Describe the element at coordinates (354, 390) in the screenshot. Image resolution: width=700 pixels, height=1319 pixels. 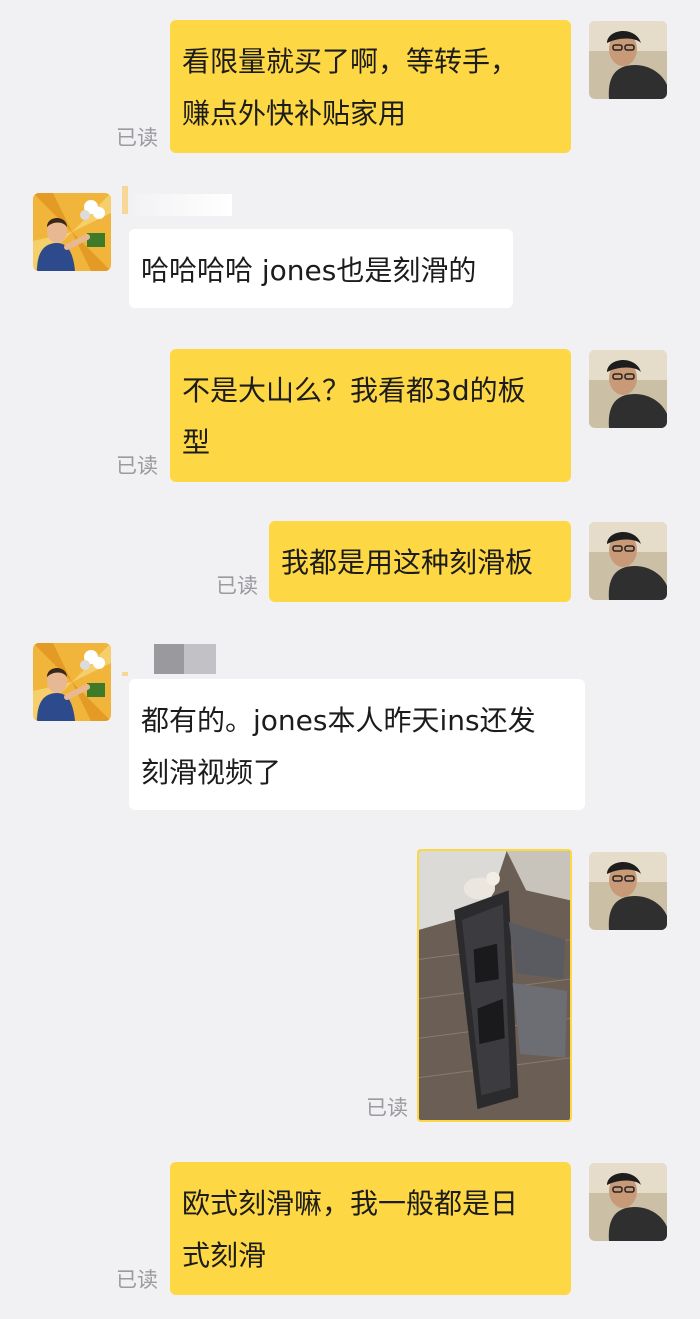
I see `message-text-line: 不是大山么？我看都3d的板` at that location.